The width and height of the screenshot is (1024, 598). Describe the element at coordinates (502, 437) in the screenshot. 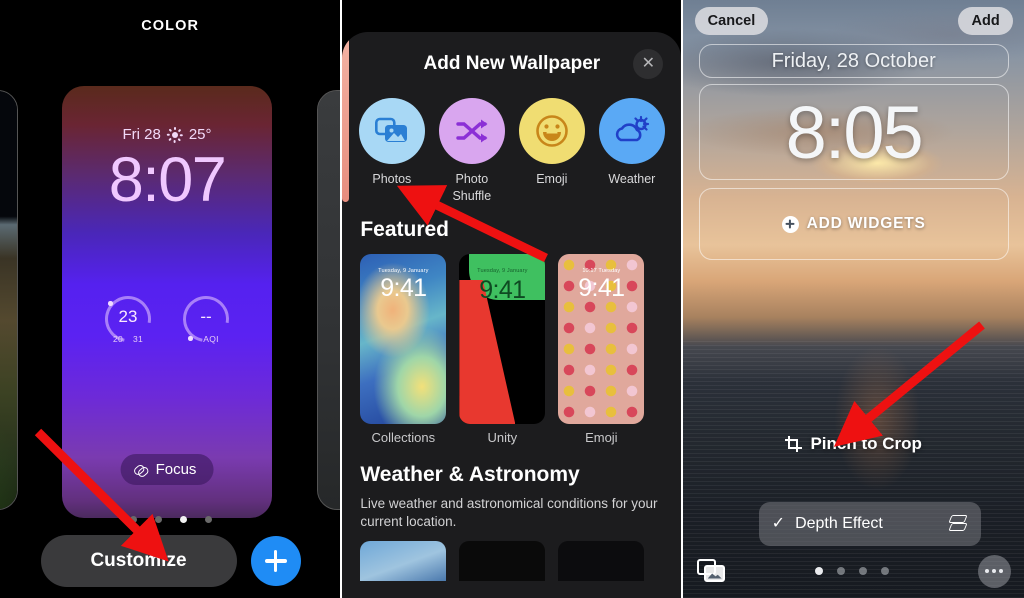

I see `thumbnail-caption: Unity` at that location.